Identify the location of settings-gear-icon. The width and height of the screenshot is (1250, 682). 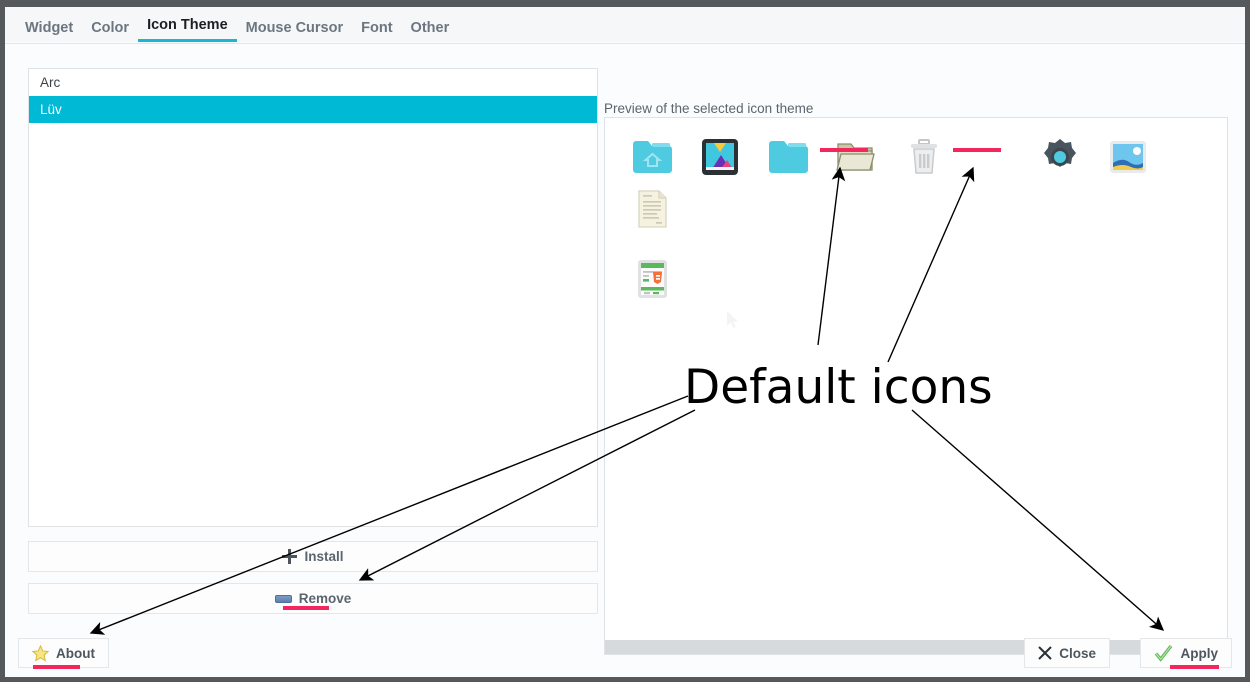
(1060, 157).